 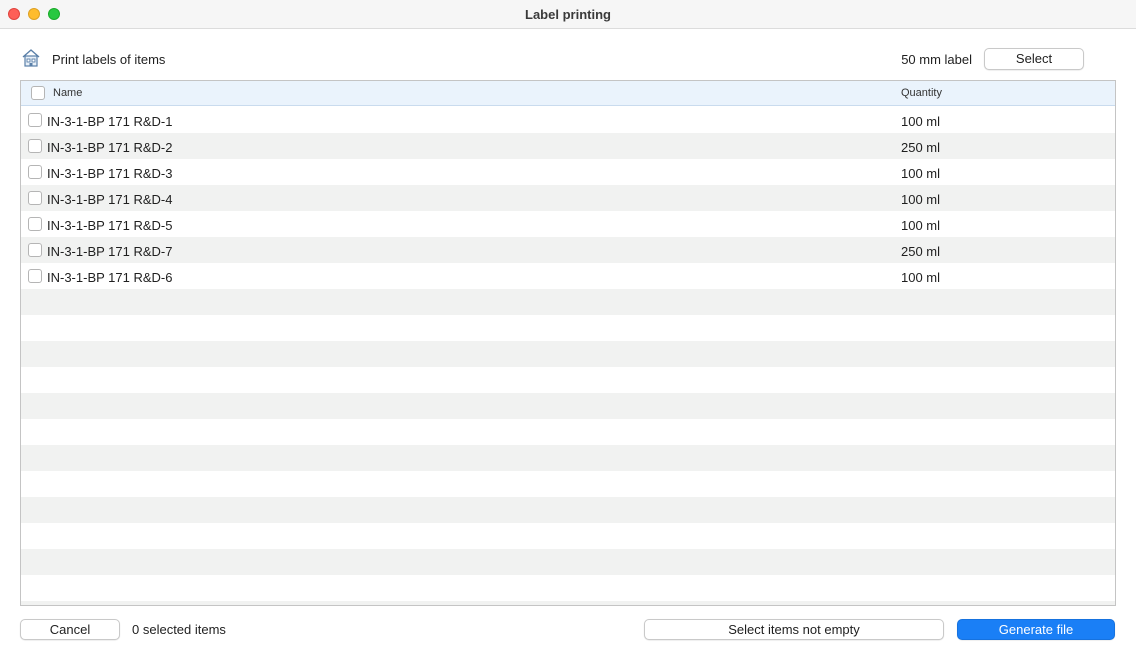 What do you see at coordinates (568, 146) in the screenshot?
I see `table-row: IN-3-1-BP 171 R&D-2 250 ml` at bounding box center [568, 146].